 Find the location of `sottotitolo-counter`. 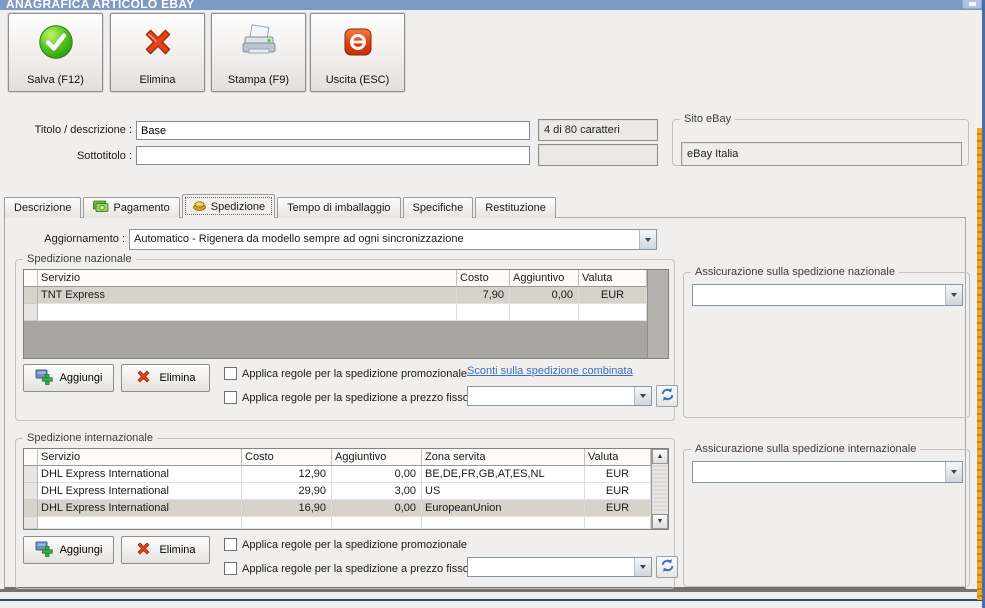

sottotitolo-counter is located at coordinates (598, 155).